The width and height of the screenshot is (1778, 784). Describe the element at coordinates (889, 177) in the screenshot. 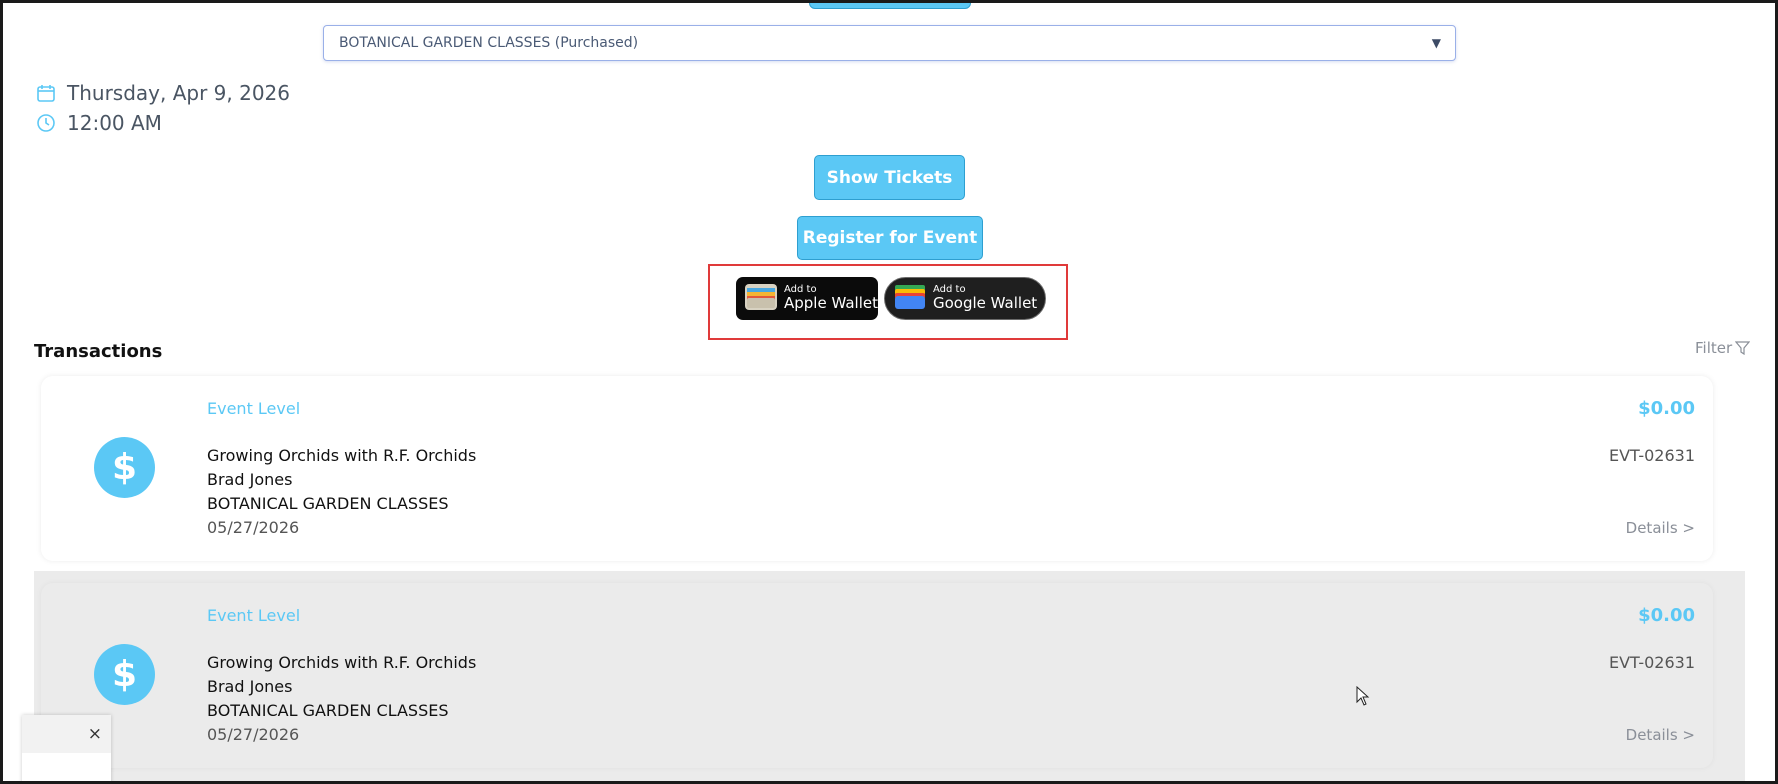

I see `show-tickets-button: Show Tickets` at that location.